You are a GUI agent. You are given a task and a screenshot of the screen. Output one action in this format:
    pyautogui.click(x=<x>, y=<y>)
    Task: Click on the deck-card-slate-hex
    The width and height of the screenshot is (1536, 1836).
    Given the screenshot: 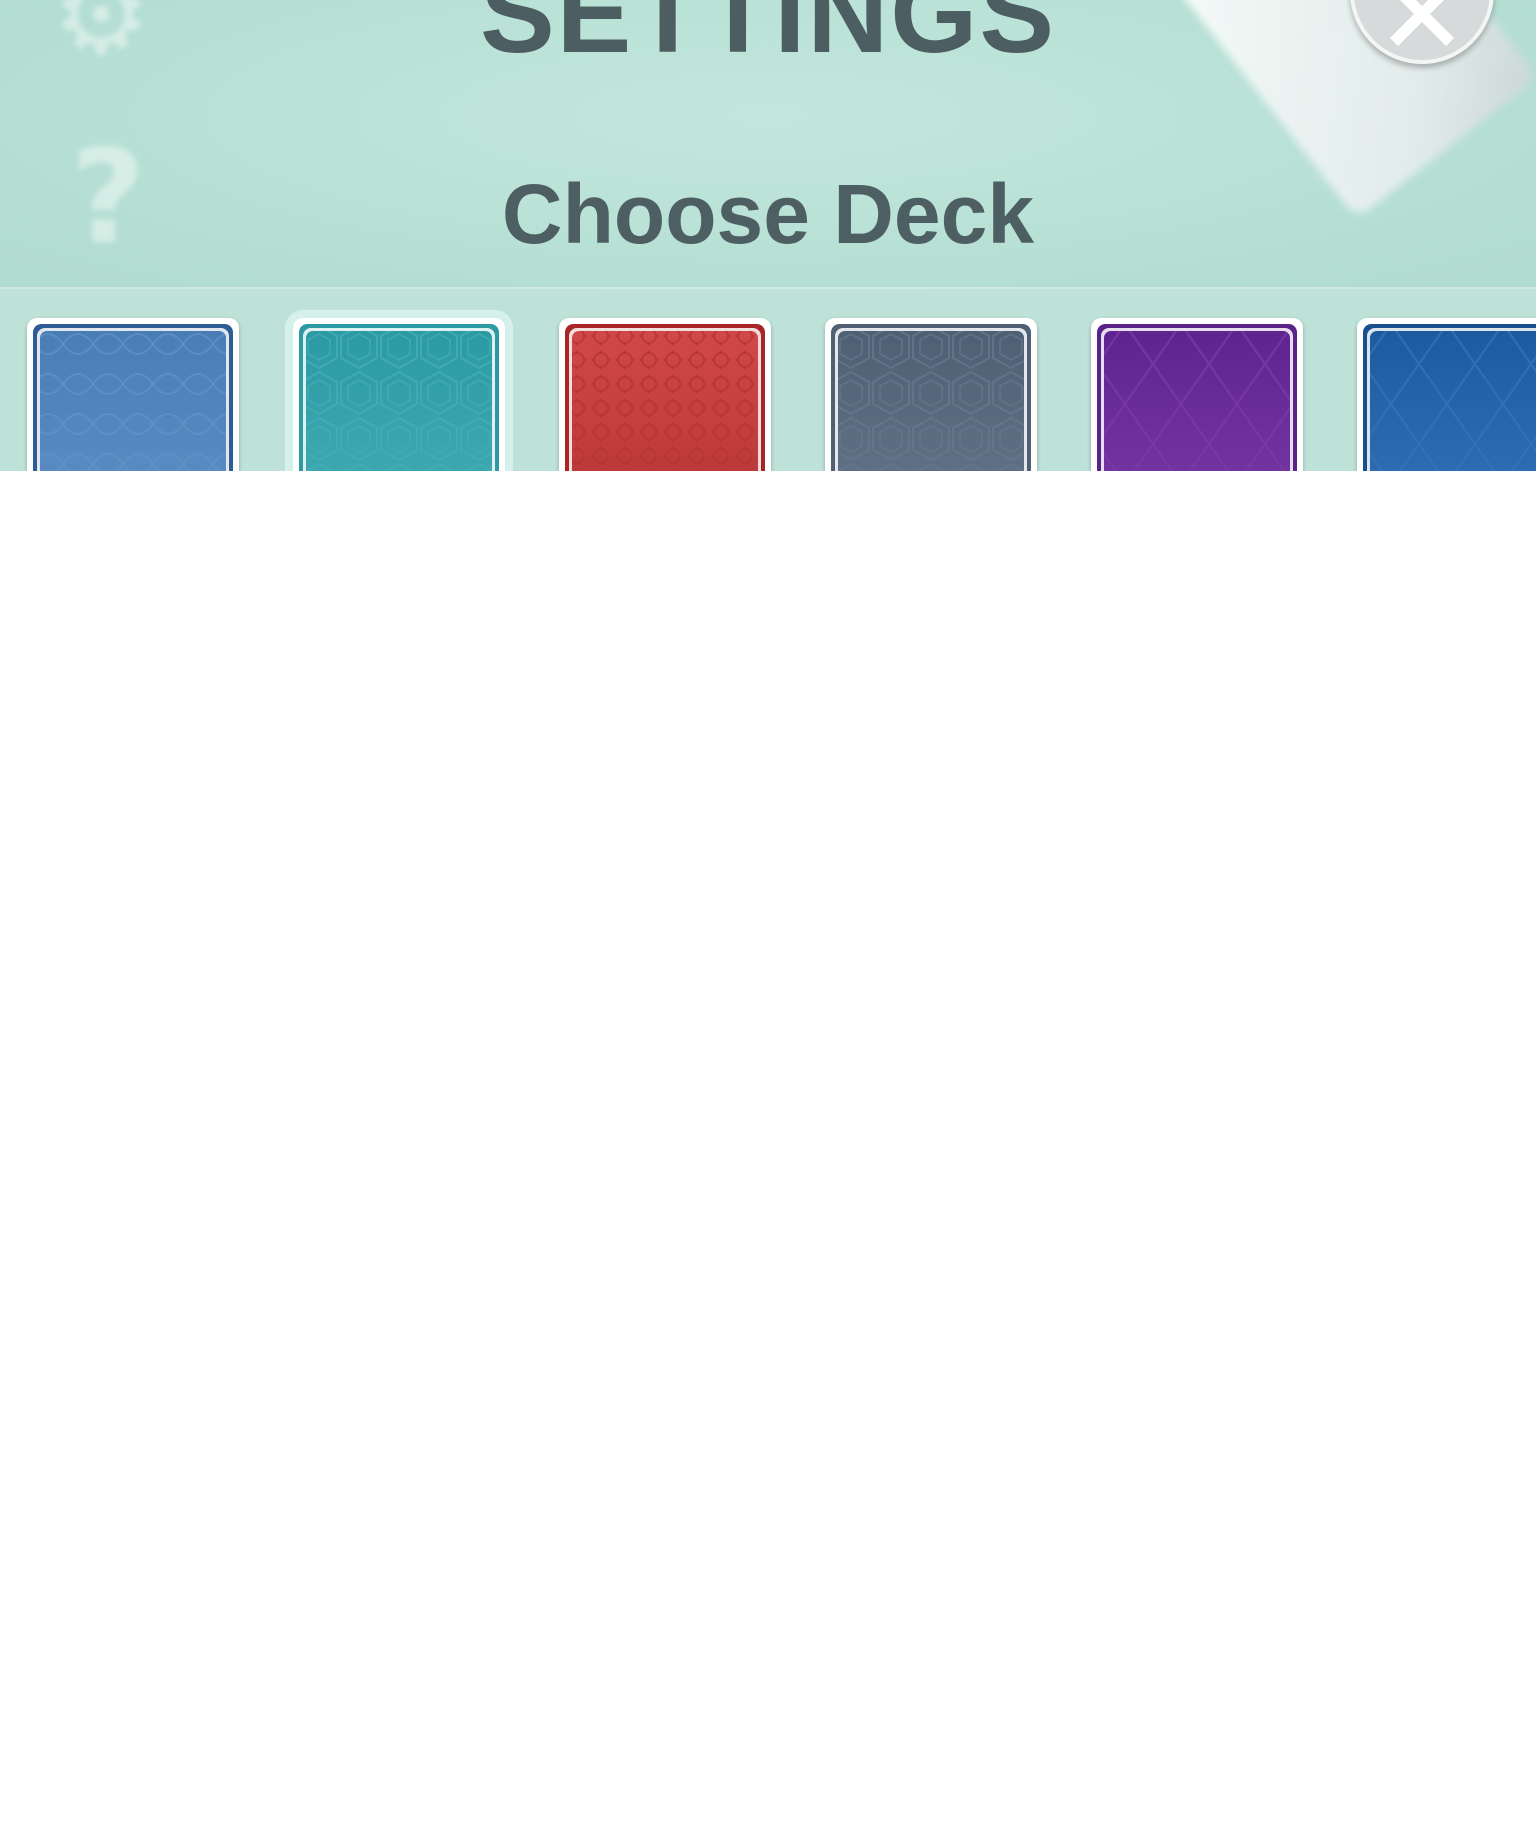 What is the action you would take?
    pyautogui.click(x=931, y=394)
    